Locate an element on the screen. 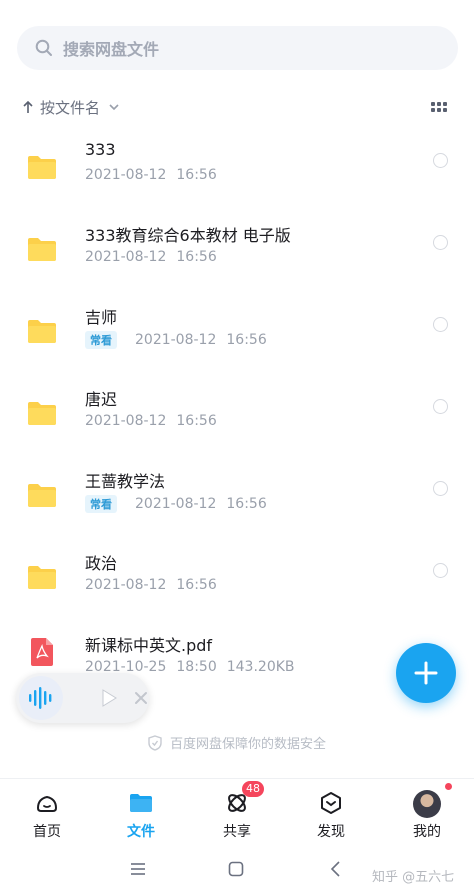  tab-share: 48 共享 is located at coordinates (237, 810).